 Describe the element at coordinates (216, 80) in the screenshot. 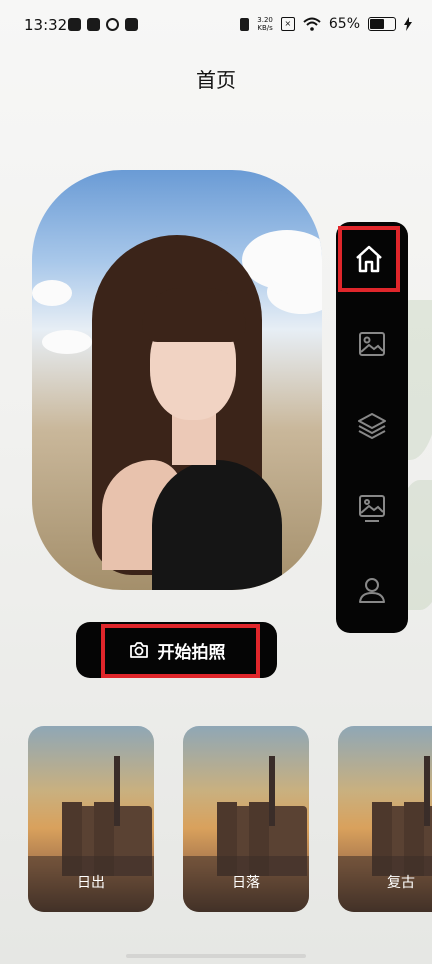

I see `page-title: 首页` at that location.